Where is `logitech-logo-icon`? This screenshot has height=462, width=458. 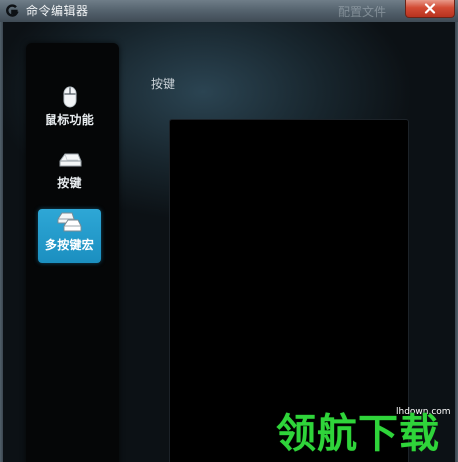
logitech-logo-icon is located at coordinates (12, 11).